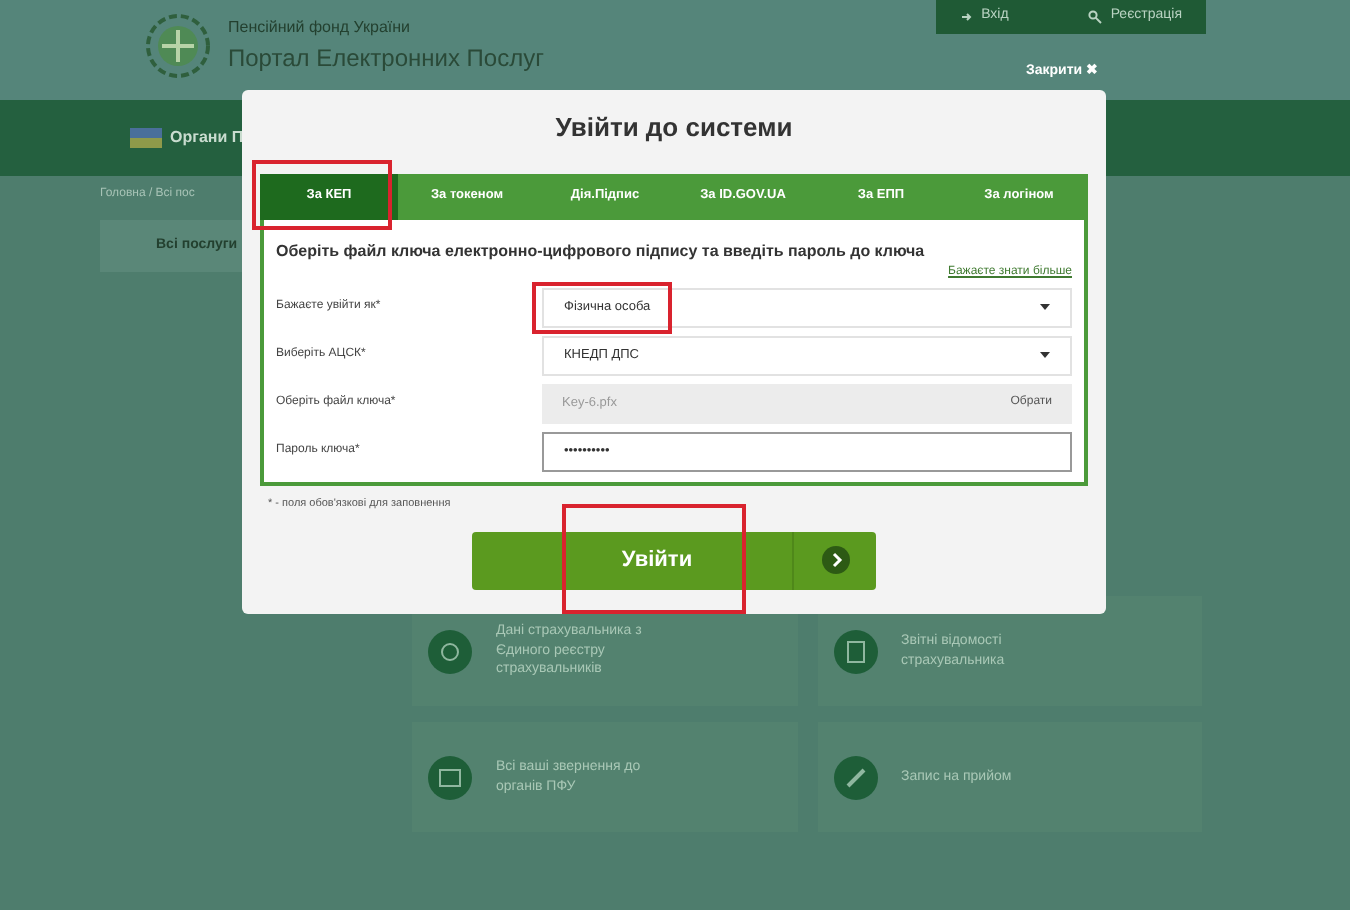 The height and width of the screenshot is (910, 1350). I want to click on flag-icon, so click(146, 138).